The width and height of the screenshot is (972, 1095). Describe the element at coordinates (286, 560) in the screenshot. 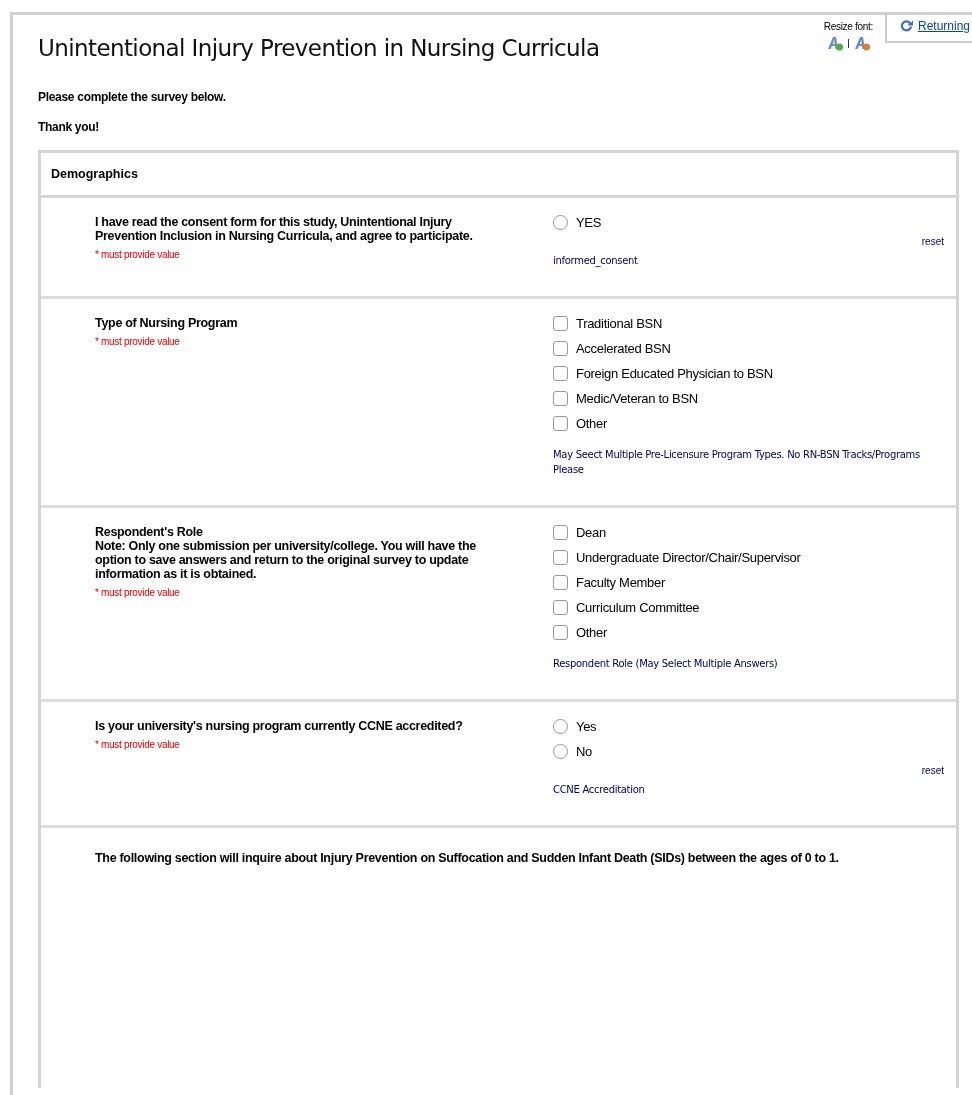

I see `question-note: Note: Only one submission per university/college. You will have the option to save answers and return to the original survey to update information as it is obtained.` at that location.